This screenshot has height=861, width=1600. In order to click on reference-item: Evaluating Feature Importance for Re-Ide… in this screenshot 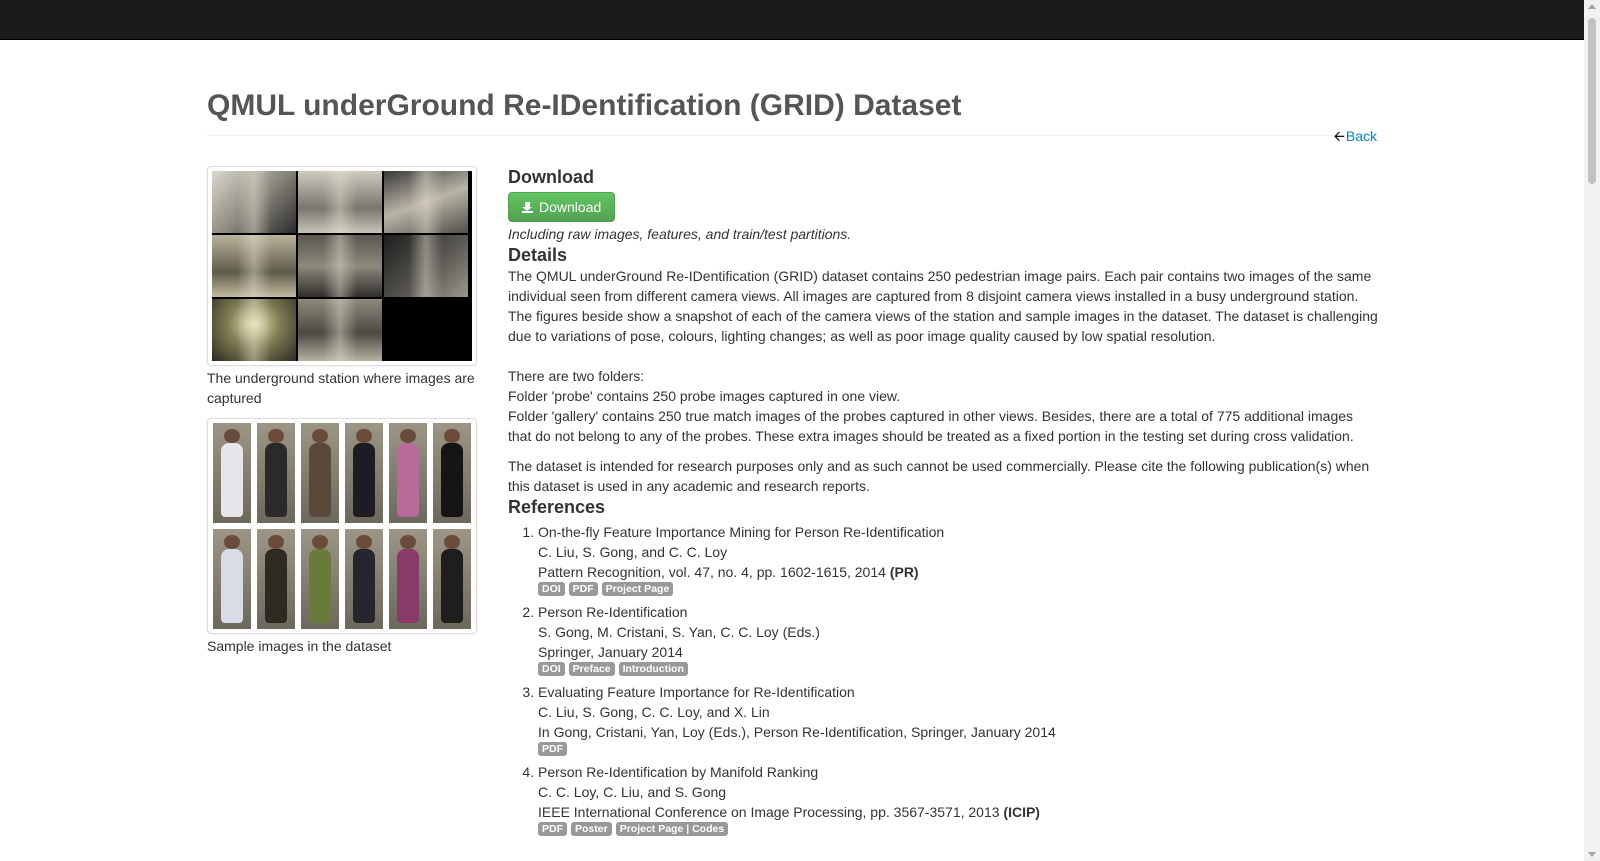, I will do `click(958, 719)`.